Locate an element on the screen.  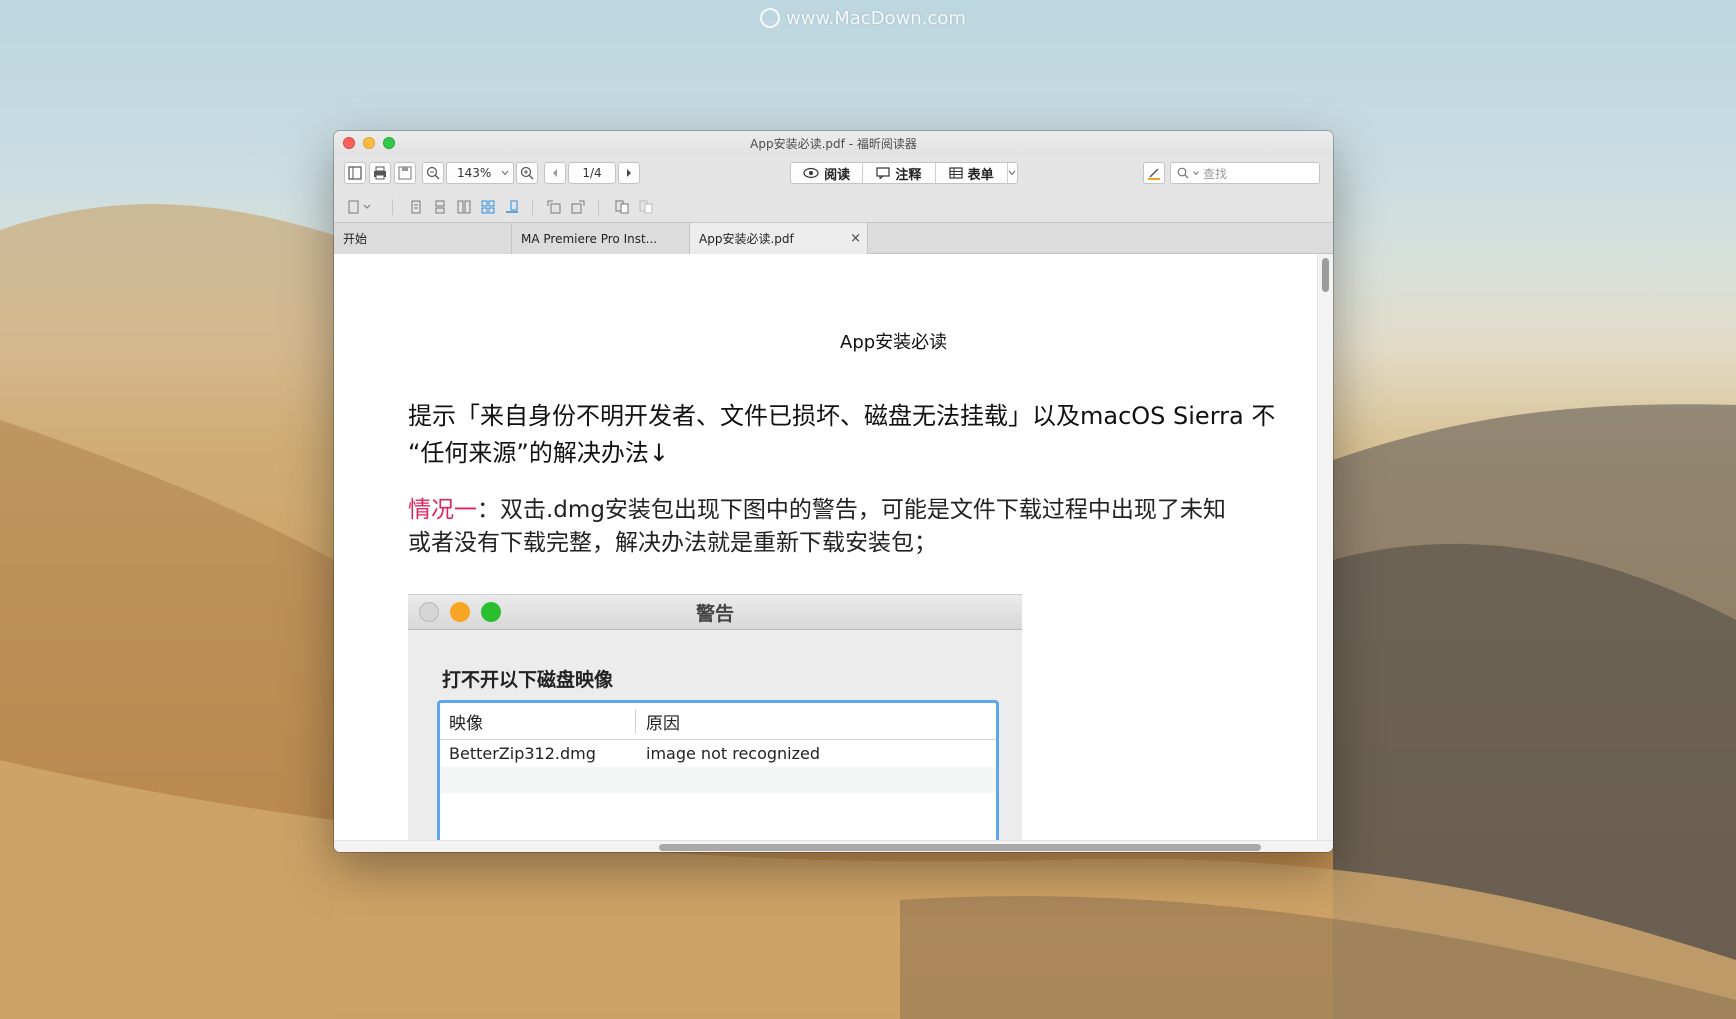
column-header-reason: 原因 is located at coordinates (663, 723).